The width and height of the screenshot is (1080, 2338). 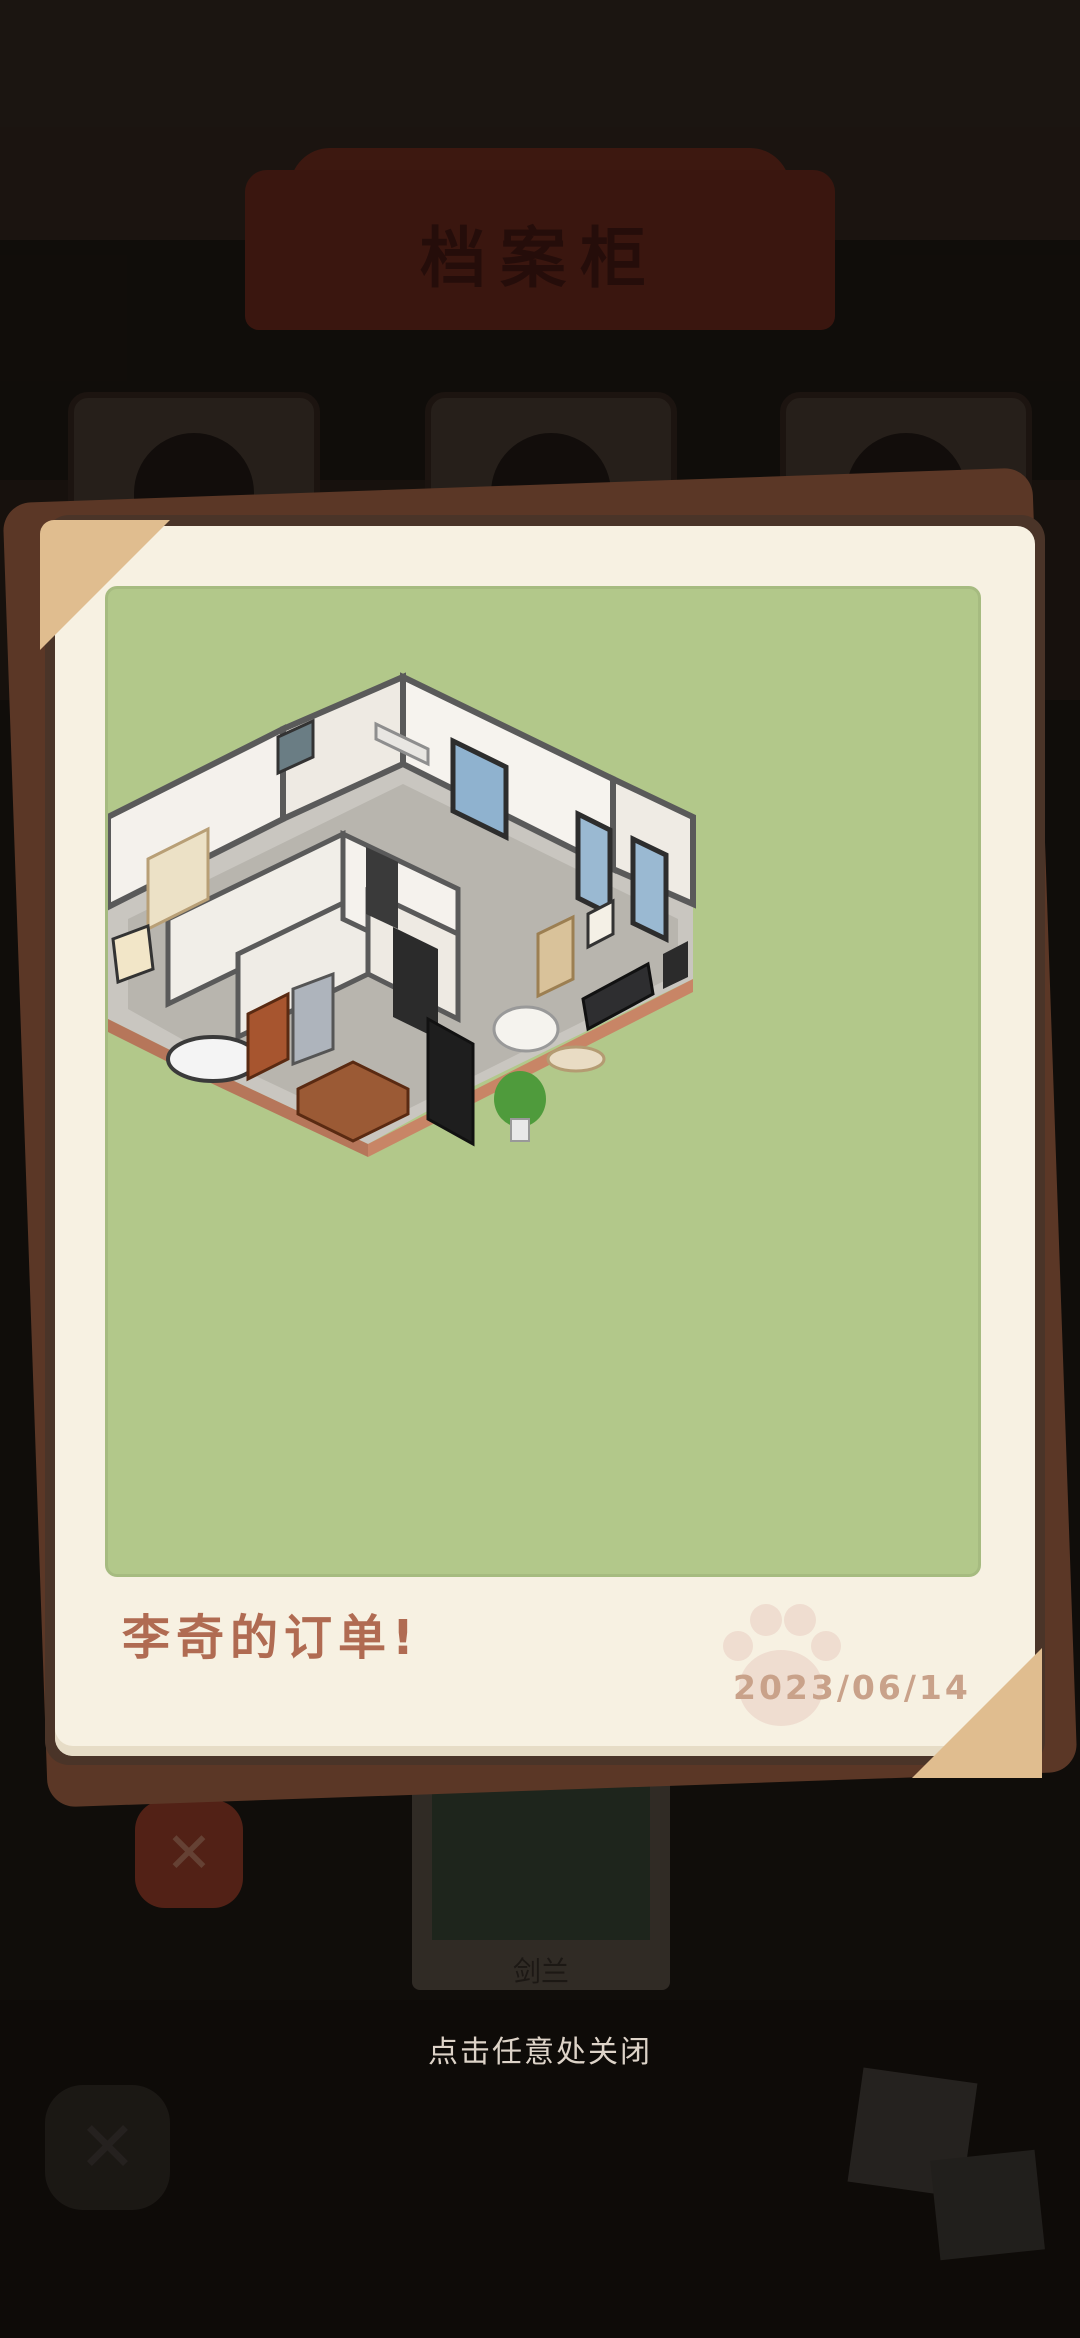 What do you see at coordinates (540, 2052) in the screenshot?
I see `close-hint-text: 点击任意处关闭` at bounding box center [540, 2052].